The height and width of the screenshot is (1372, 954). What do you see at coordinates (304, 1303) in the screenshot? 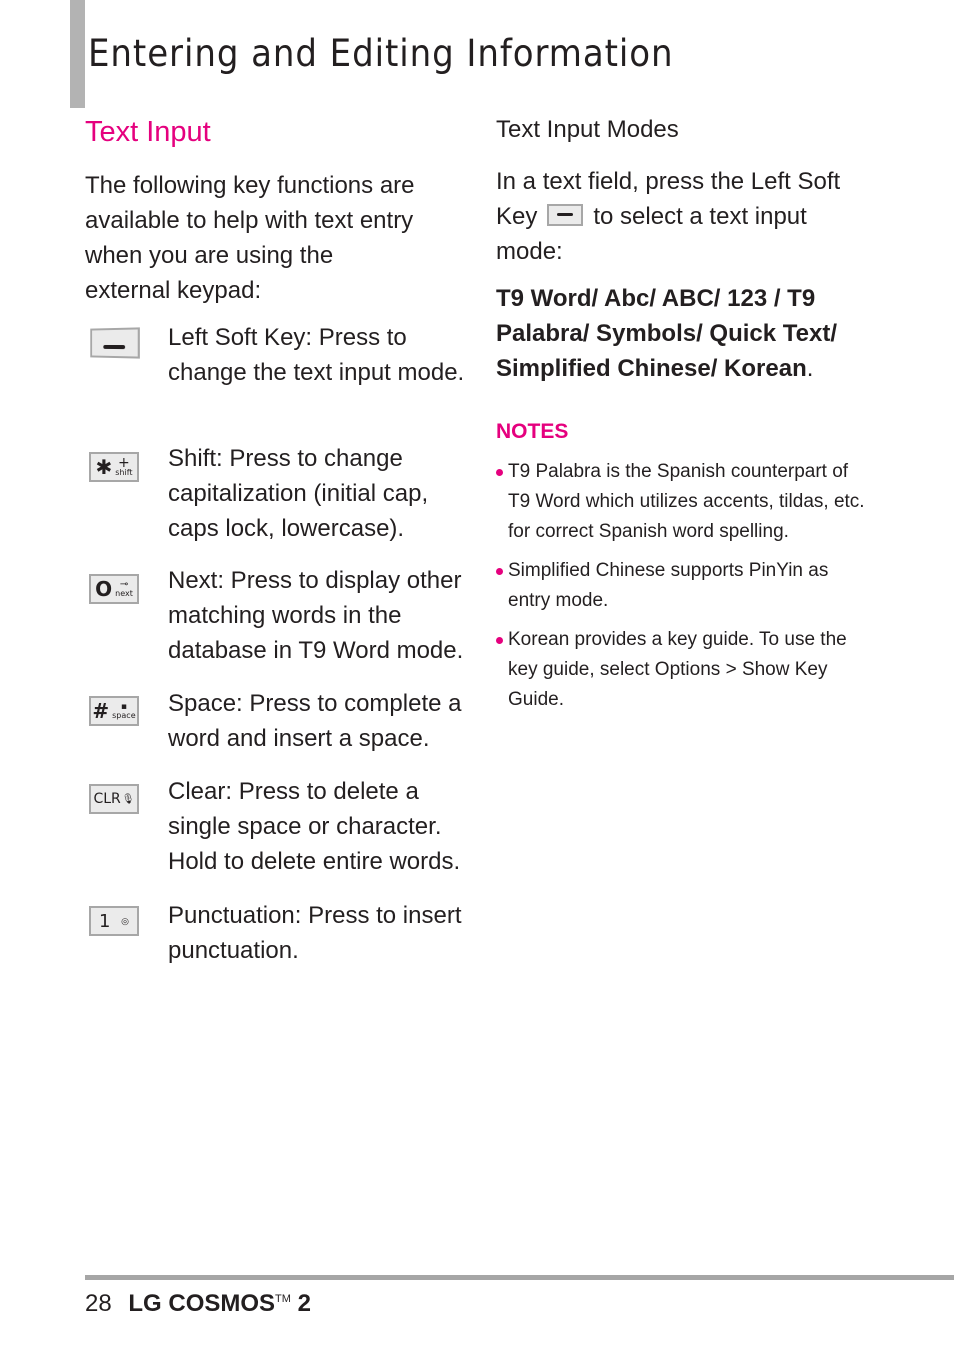
I see `model-number: 2` at bounding box center [304, 1303].